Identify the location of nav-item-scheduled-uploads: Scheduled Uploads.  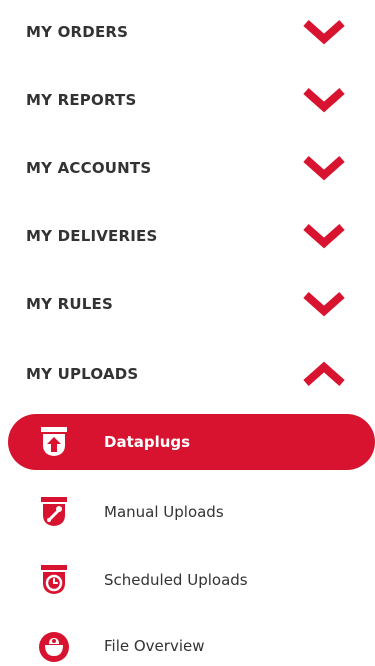
(187, 580).